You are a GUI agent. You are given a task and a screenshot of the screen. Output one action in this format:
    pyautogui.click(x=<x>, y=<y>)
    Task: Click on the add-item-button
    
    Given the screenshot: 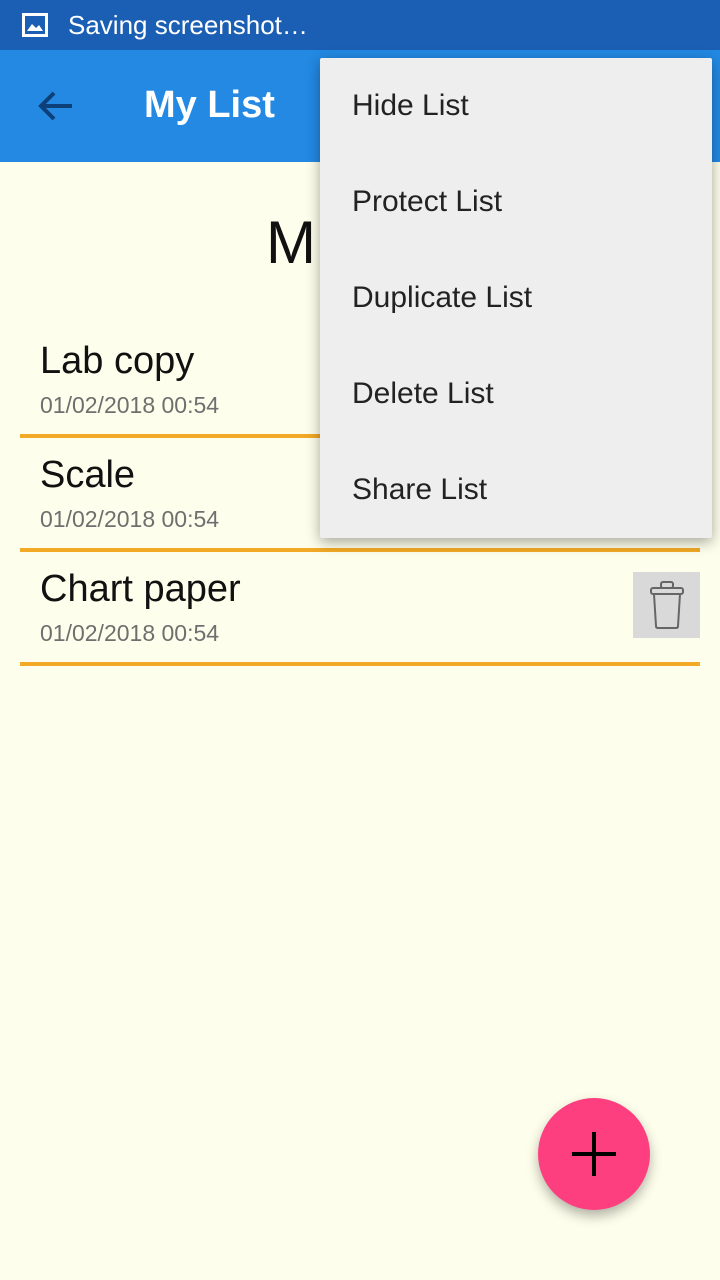 What is the action you would take?
    pyautogui.click(x=594, y=1154)
    